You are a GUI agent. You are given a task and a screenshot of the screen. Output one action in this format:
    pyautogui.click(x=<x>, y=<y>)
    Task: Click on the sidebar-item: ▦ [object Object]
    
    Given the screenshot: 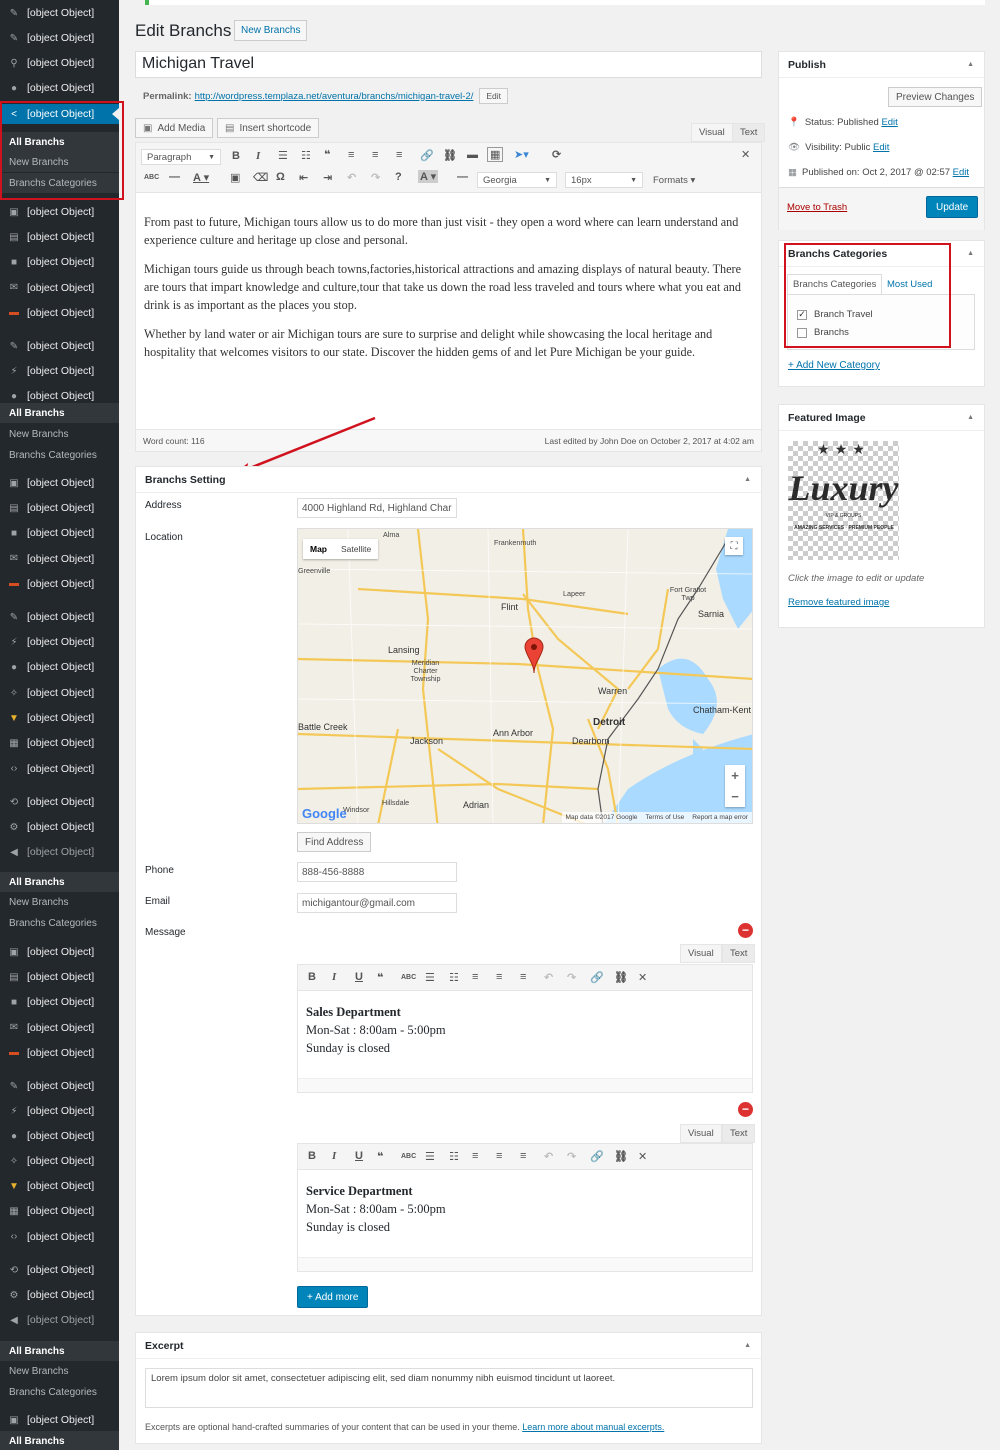 What is the action you would take?
    pyautogui.click(x=59, y=743)
    